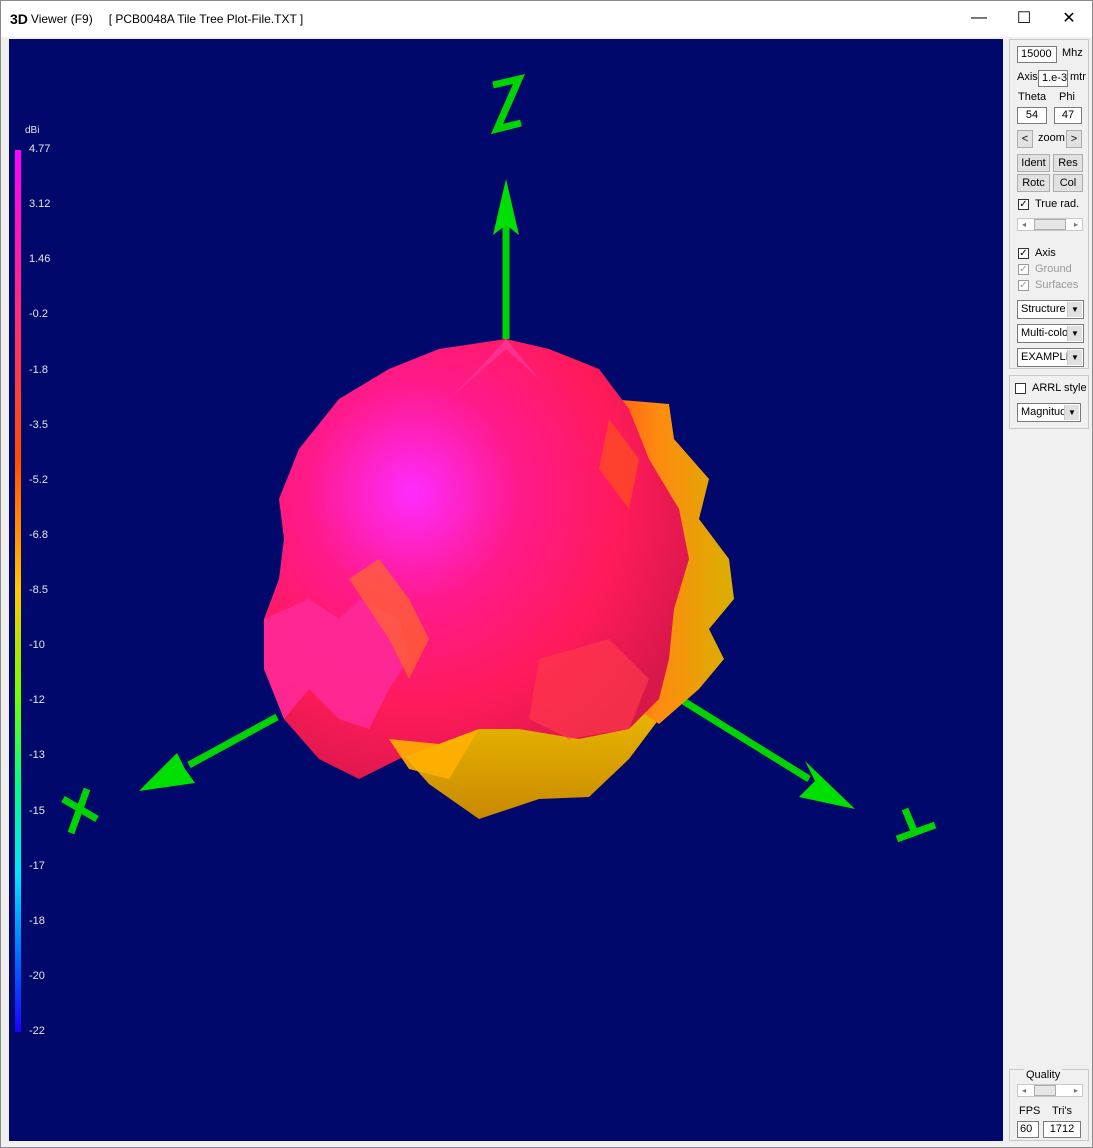 The height and width of the screenshot is (1148, 1093). What do you see at coordinates (61, 19) in the screenshot?
I see `window-title: Viewer (F9)` at bounding box center [61, 19].